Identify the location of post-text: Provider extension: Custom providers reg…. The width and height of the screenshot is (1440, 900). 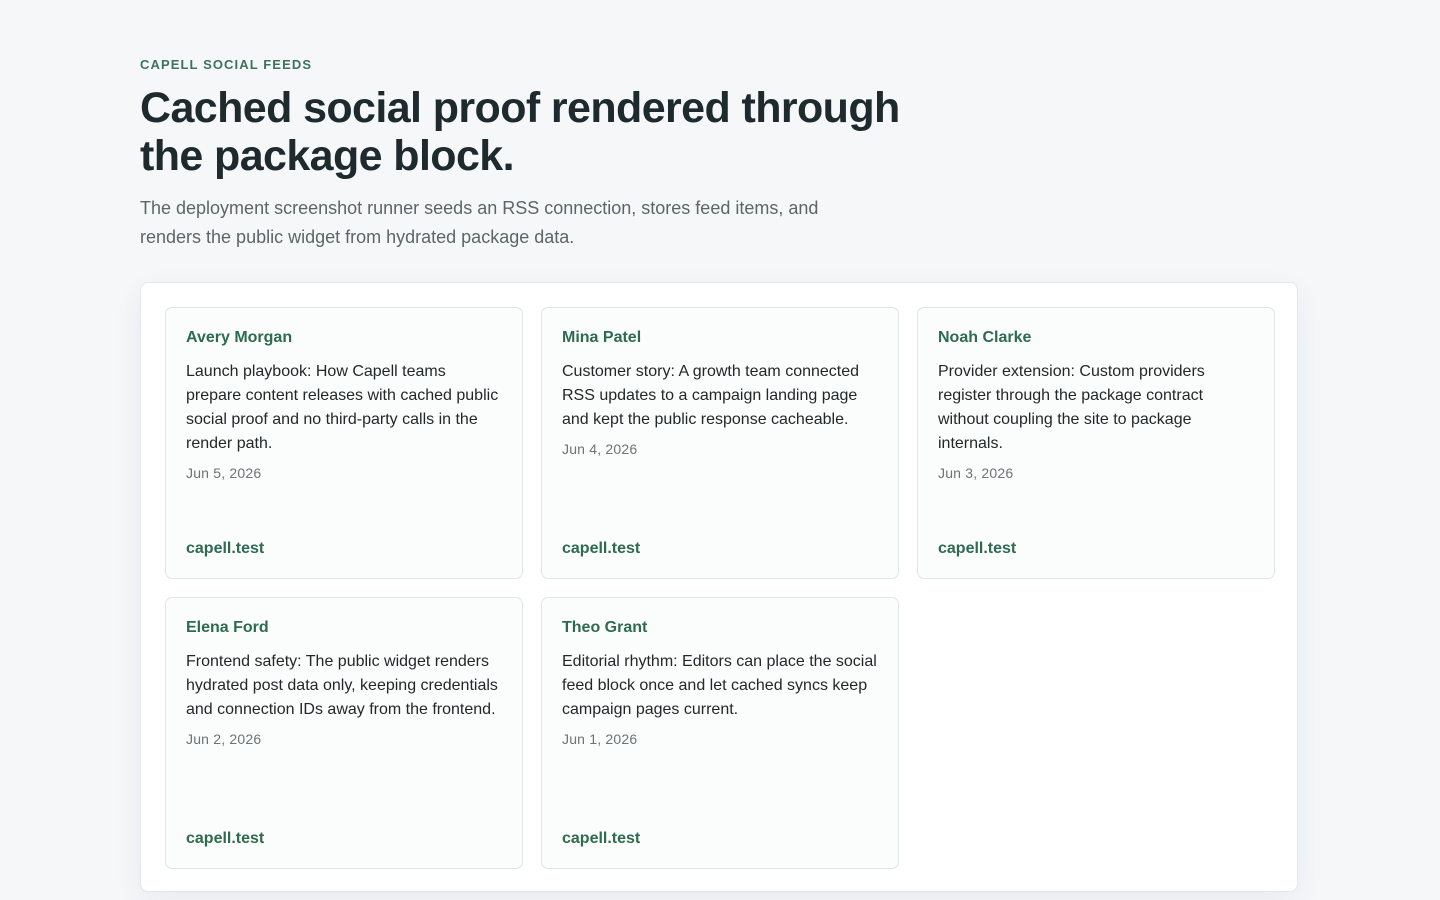
(1071, 407).